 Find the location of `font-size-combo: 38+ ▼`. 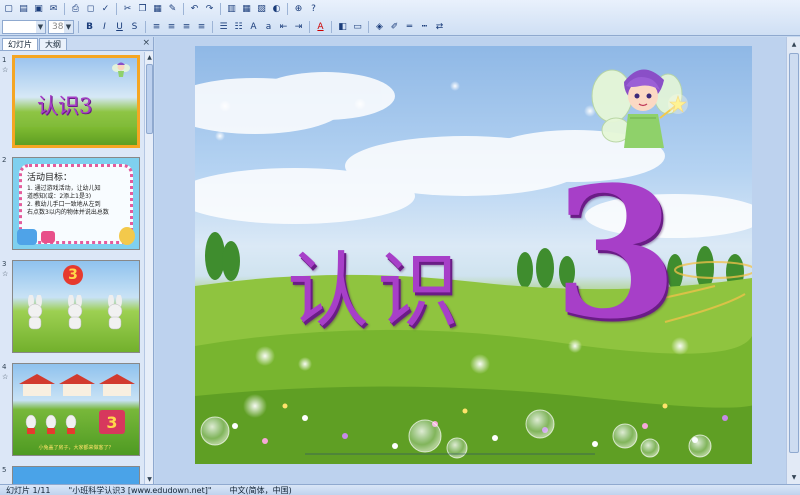

font-size-combo: 38+ ▼ is located at coordinates (61, 27).